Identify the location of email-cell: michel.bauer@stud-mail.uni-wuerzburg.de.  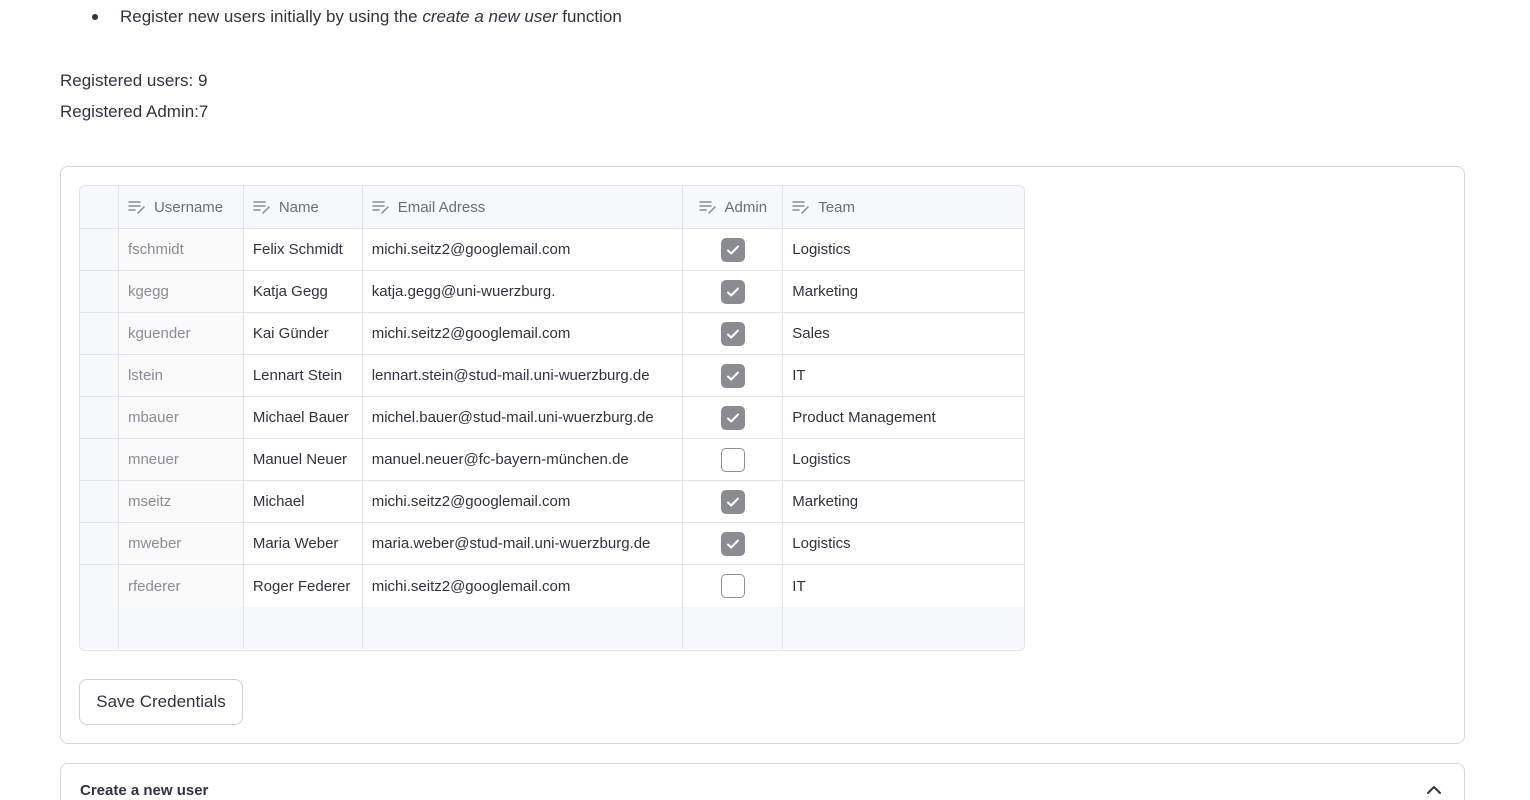
(523, 417).